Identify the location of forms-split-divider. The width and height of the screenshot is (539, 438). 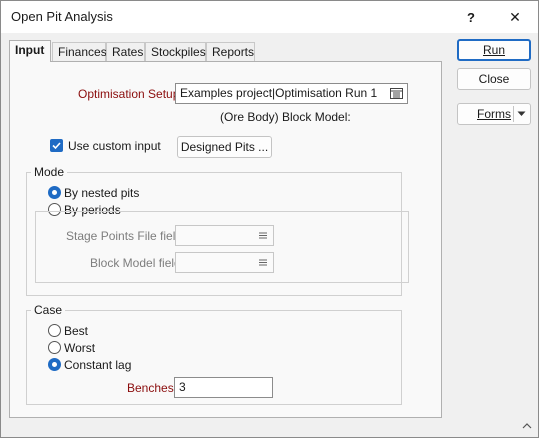
(513, 114).